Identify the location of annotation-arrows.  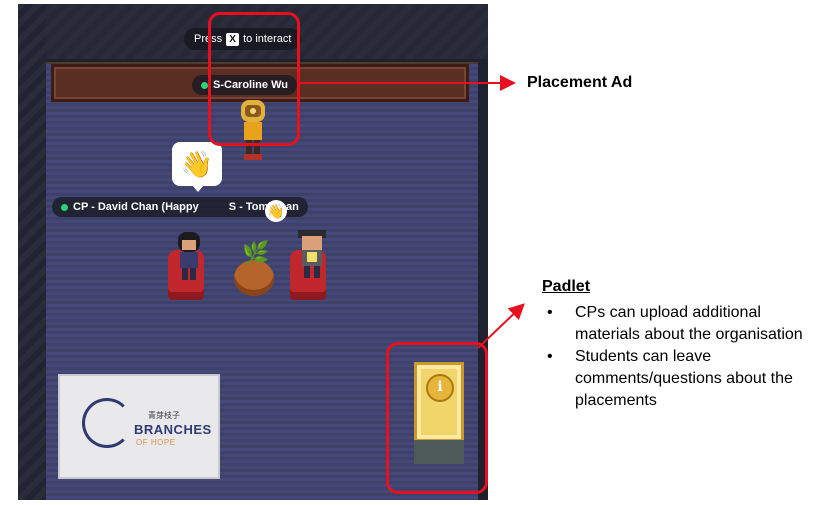
(412, 212).